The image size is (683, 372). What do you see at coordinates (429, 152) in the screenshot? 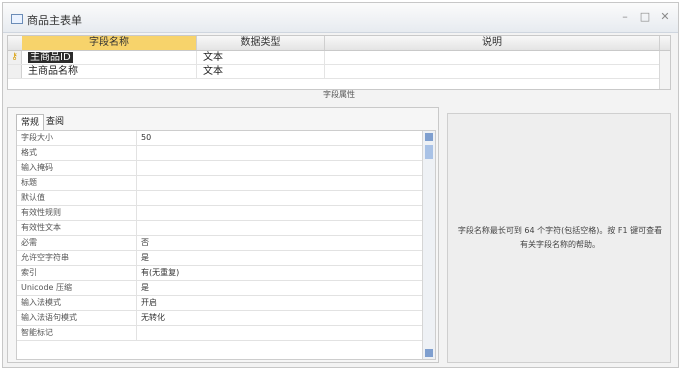
I see `scroll-thumb` at bounding box center [429, 152].